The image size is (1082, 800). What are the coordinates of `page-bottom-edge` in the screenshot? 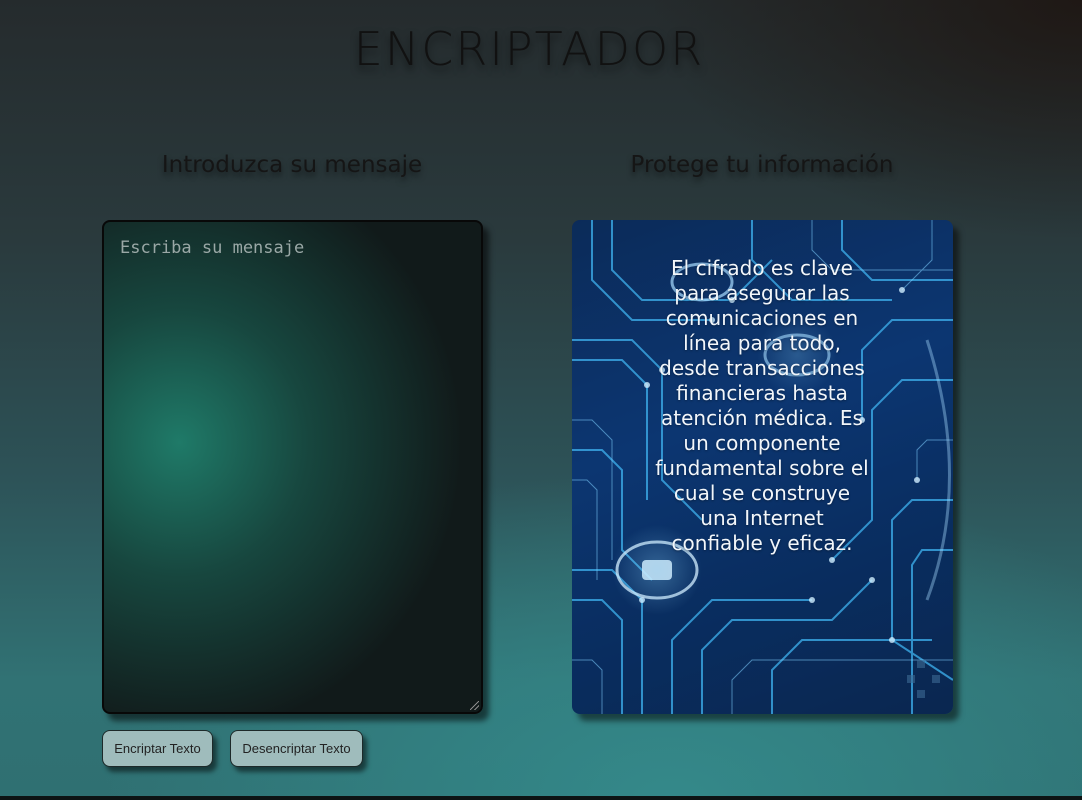 It's located at (541, 798).